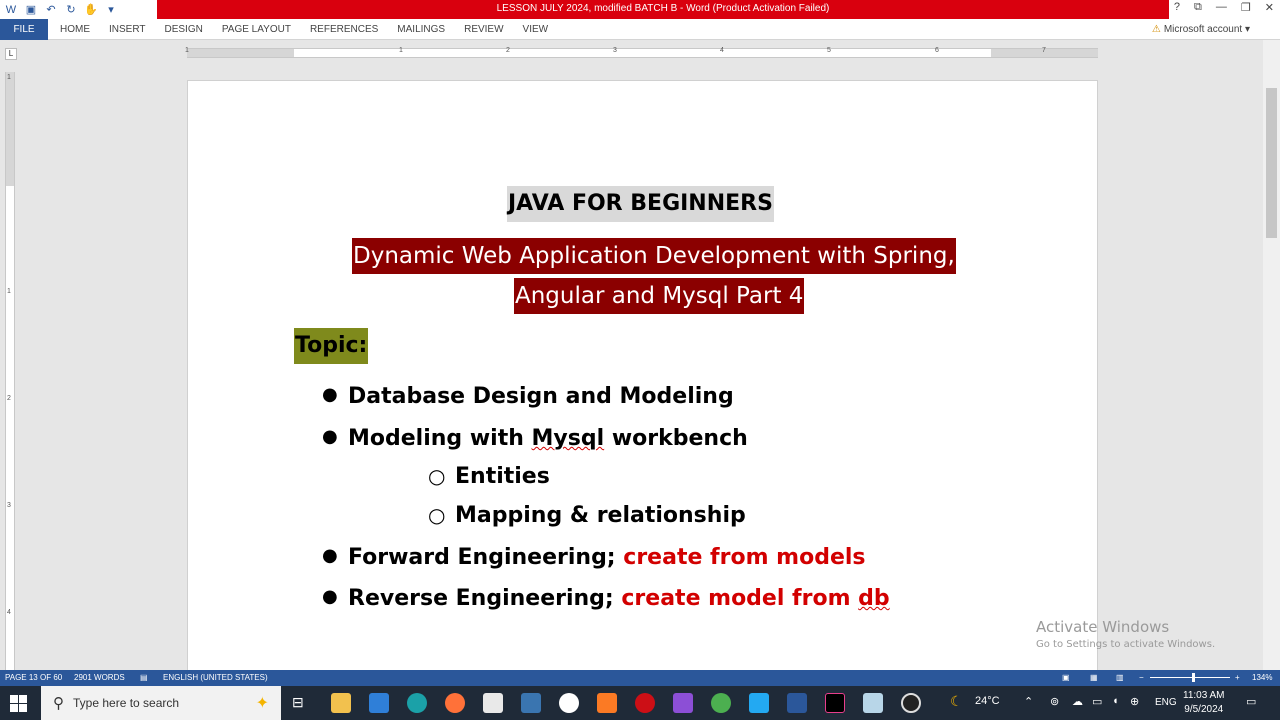 Image resolution: width=1280 pixels, height=720 pixels. What do you see at coordinates (873, 703) in the screenshot?
I see `notepad-icon` at bounding box center [873, 703].